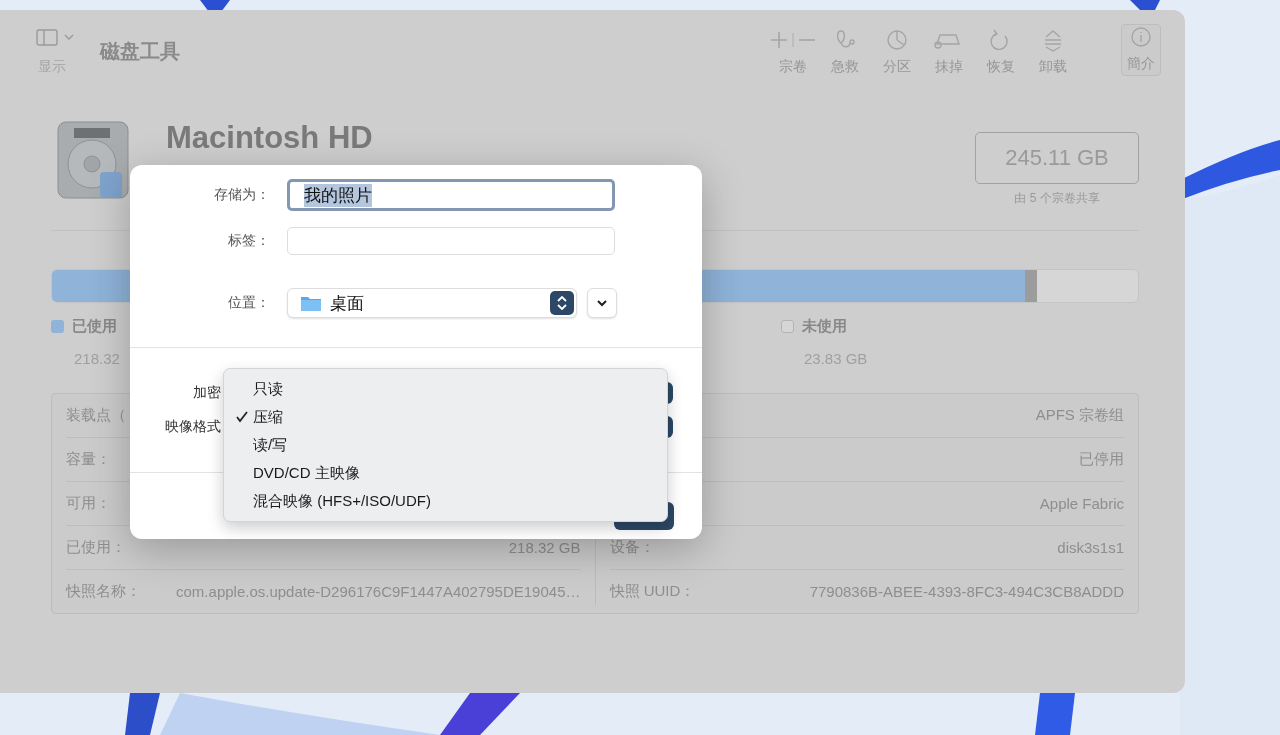  I want to click on legend-label: 已使用, so click(94, 326).